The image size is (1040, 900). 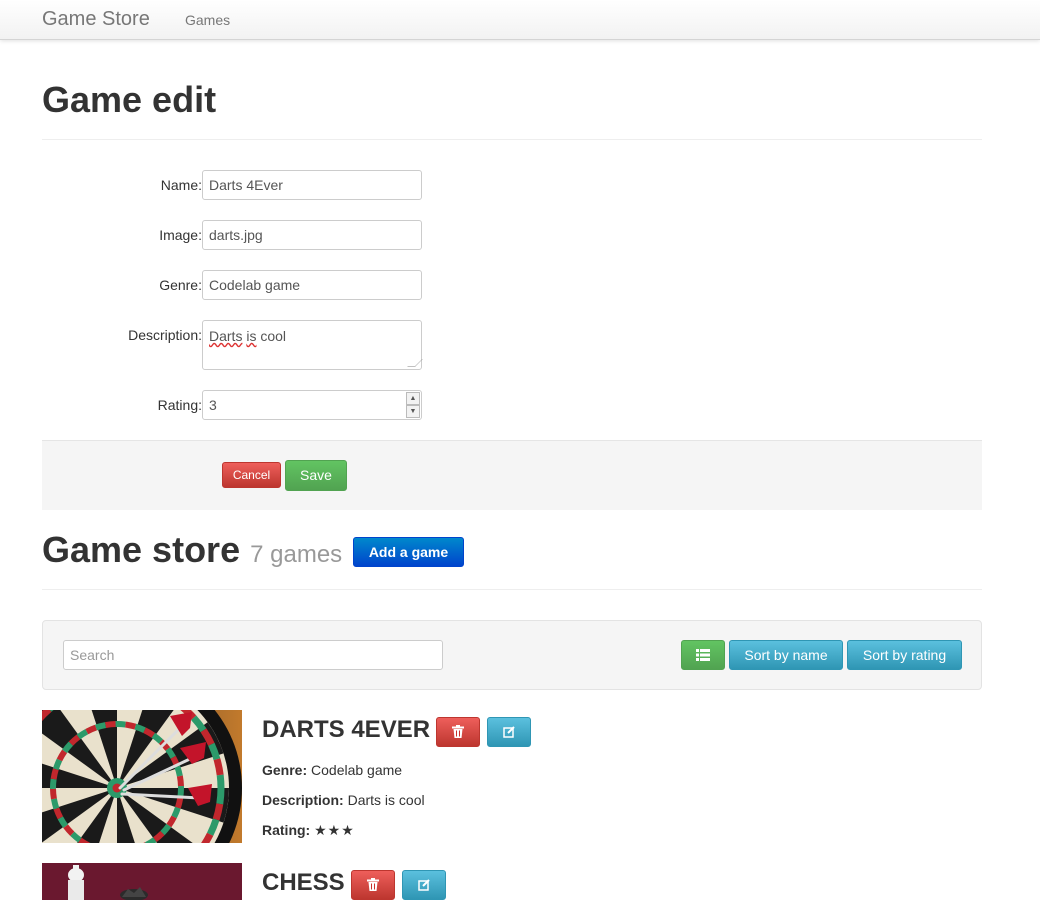 I want to click on store-toolbar: Sort by name Sort by rating, so click(x=512, y=655).